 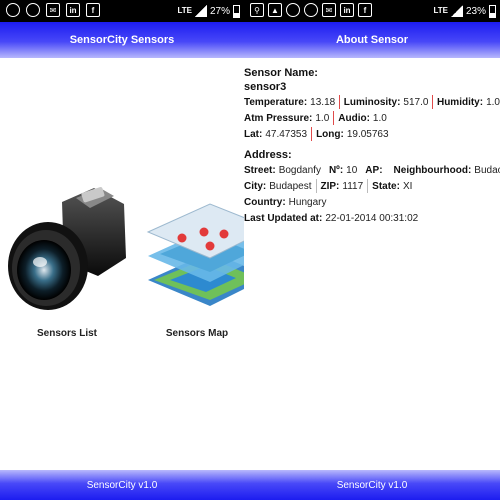 I want to click on app-title-bar: SensorCity Sensors, so click(x=122, y=40).